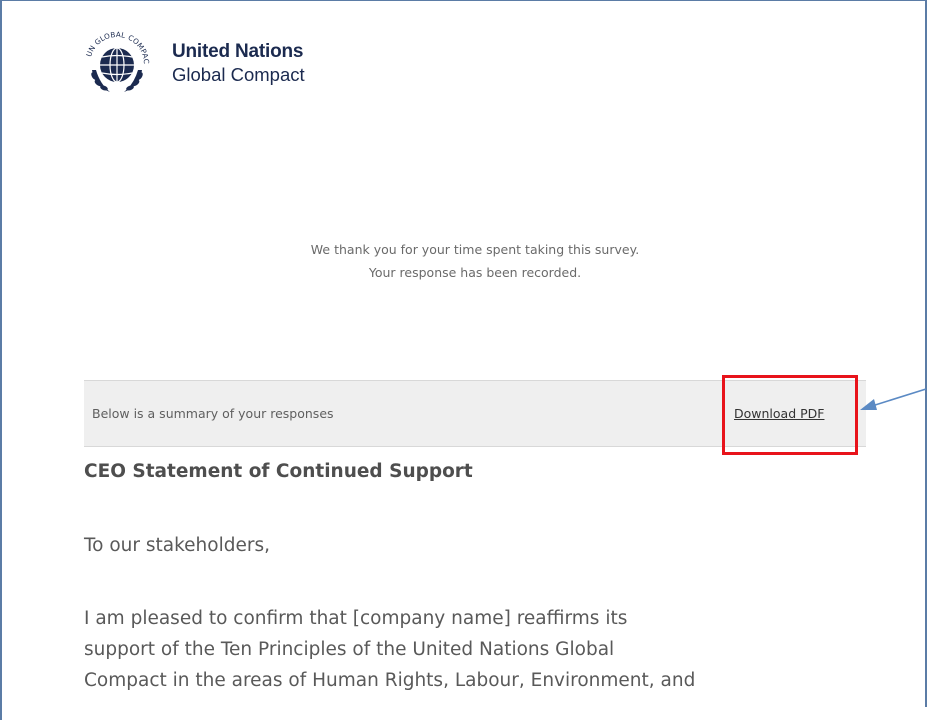 The image size is (928, 720). I want to click on window-border, so click(926, 353).